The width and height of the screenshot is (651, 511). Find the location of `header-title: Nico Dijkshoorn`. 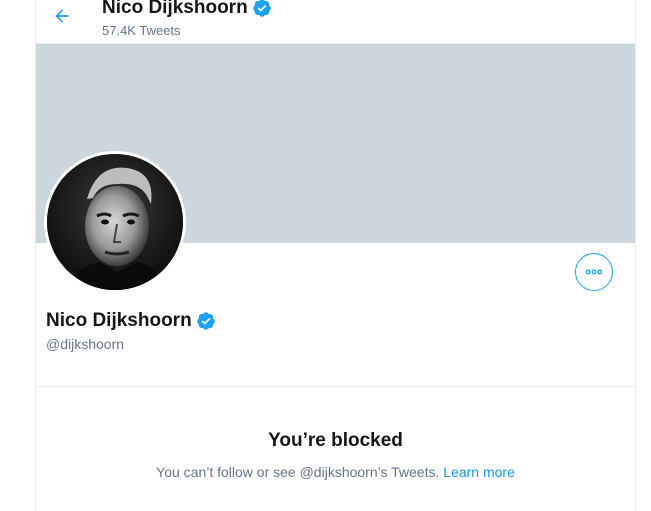

header-title: Nico Dijkshoorn is located at coordinates (187, 9).